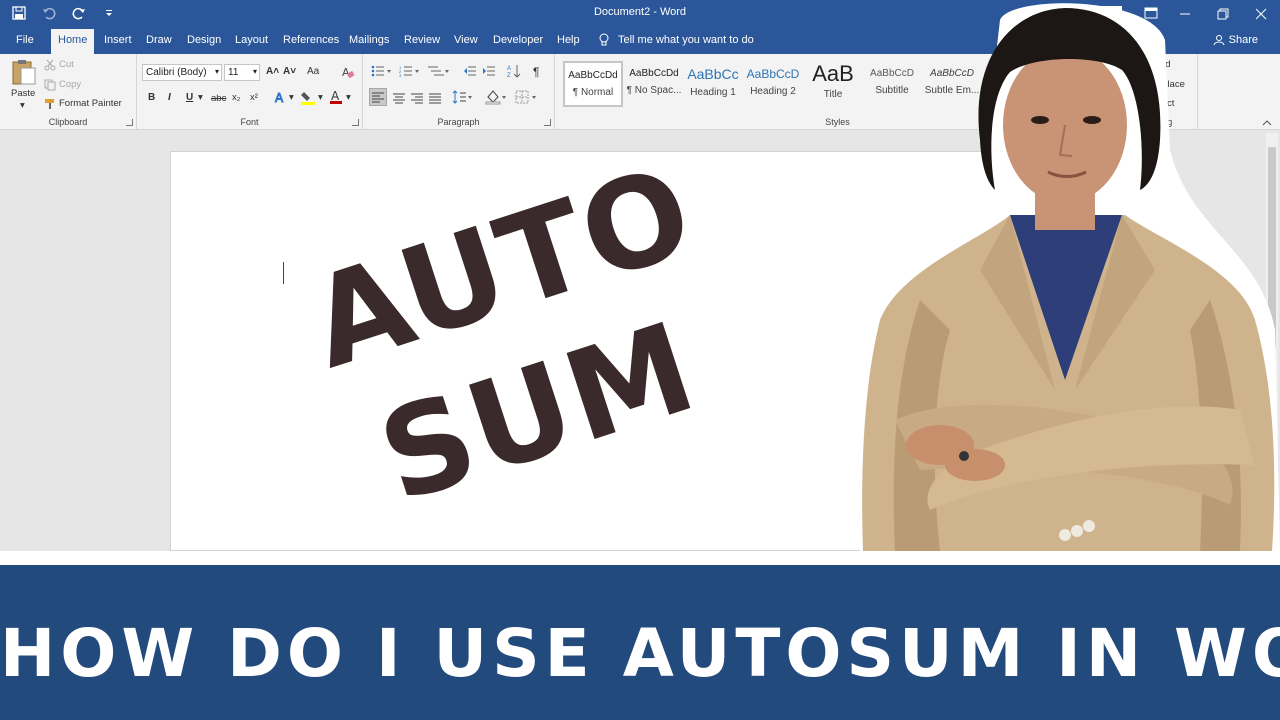 The image size is (1280, 720). What do you see at coordinates (70, 84) in the screenshot?
I see `copy-label: Copy` at bounding box center [70, 84].